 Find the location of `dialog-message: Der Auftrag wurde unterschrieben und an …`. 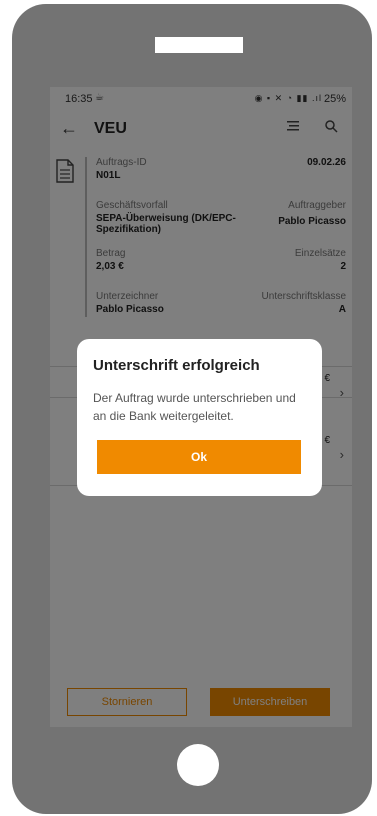

dialog-message: Der Auftrag wurde unterschrieben und an … is located at coordinates (194, 407).